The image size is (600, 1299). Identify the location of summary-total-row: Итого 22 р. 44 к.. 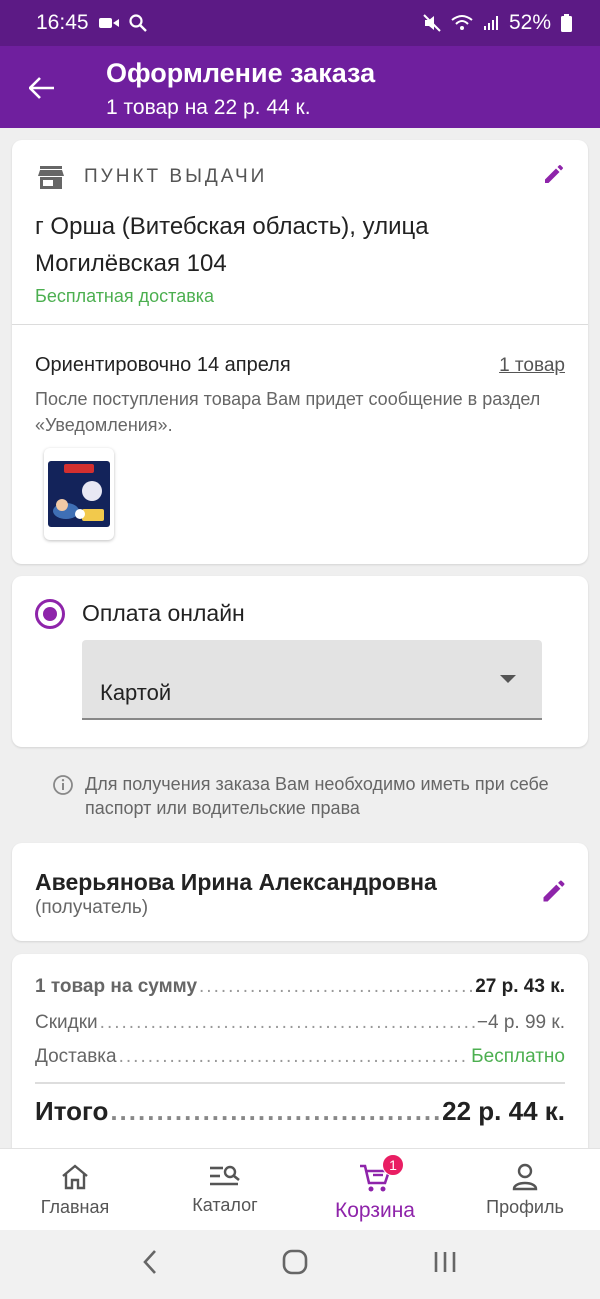
(300, 1111).